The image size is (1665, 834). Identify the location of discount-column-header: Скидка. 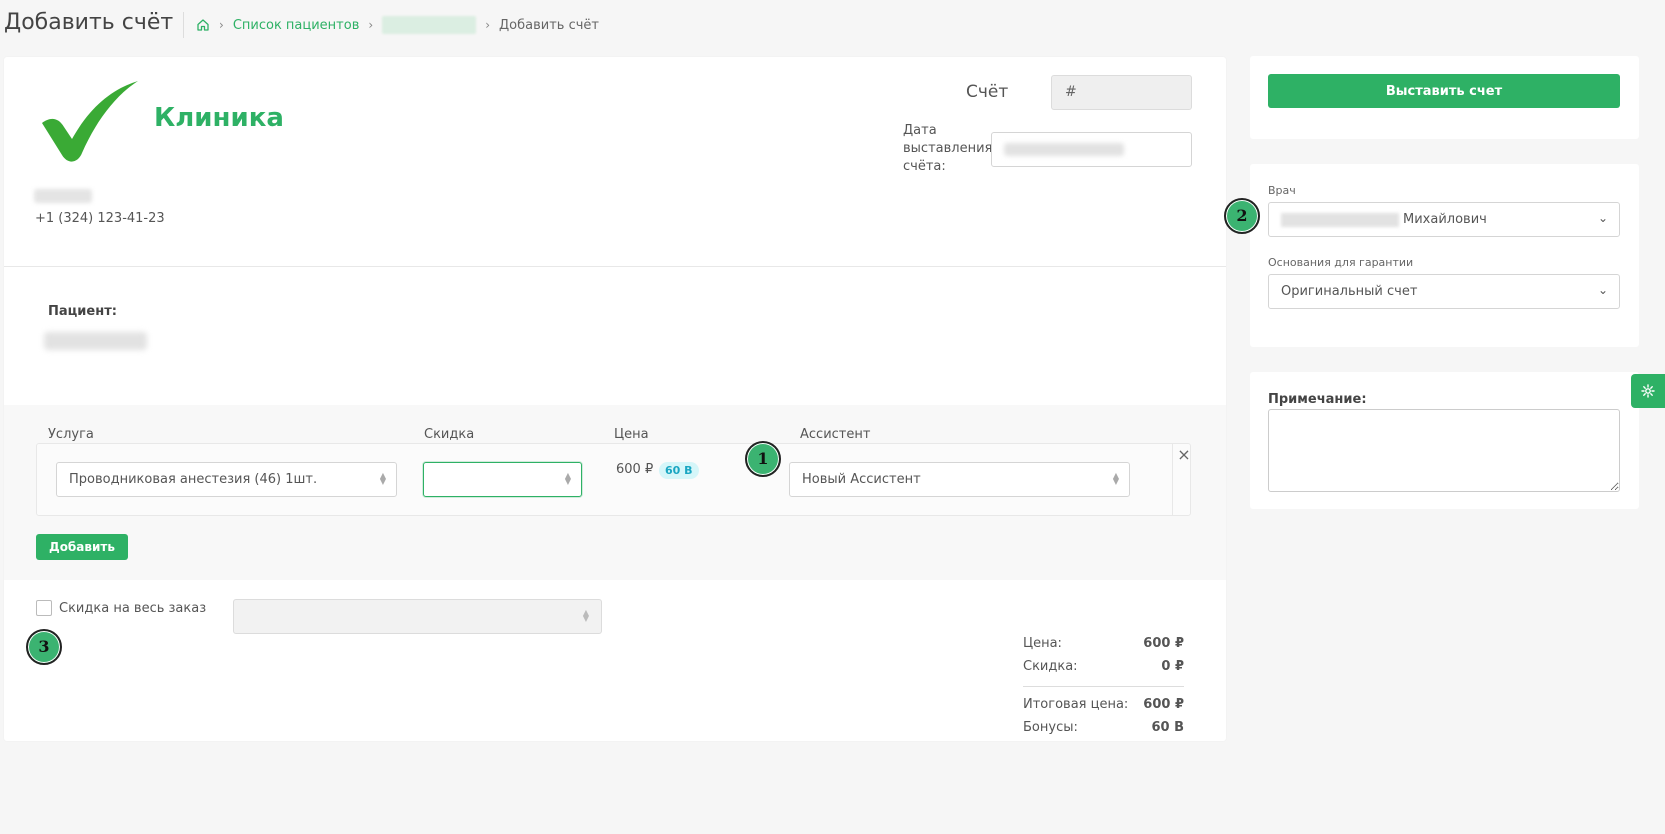
(449, 434).